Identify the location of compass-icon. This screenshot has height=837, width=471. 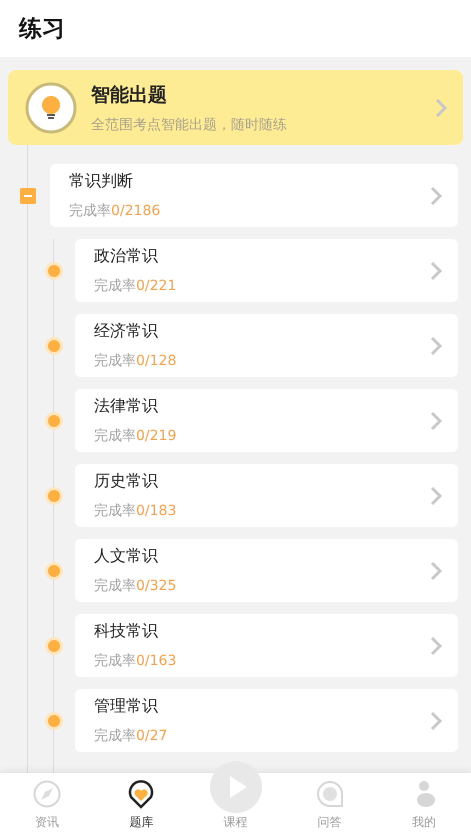
(47, 794).